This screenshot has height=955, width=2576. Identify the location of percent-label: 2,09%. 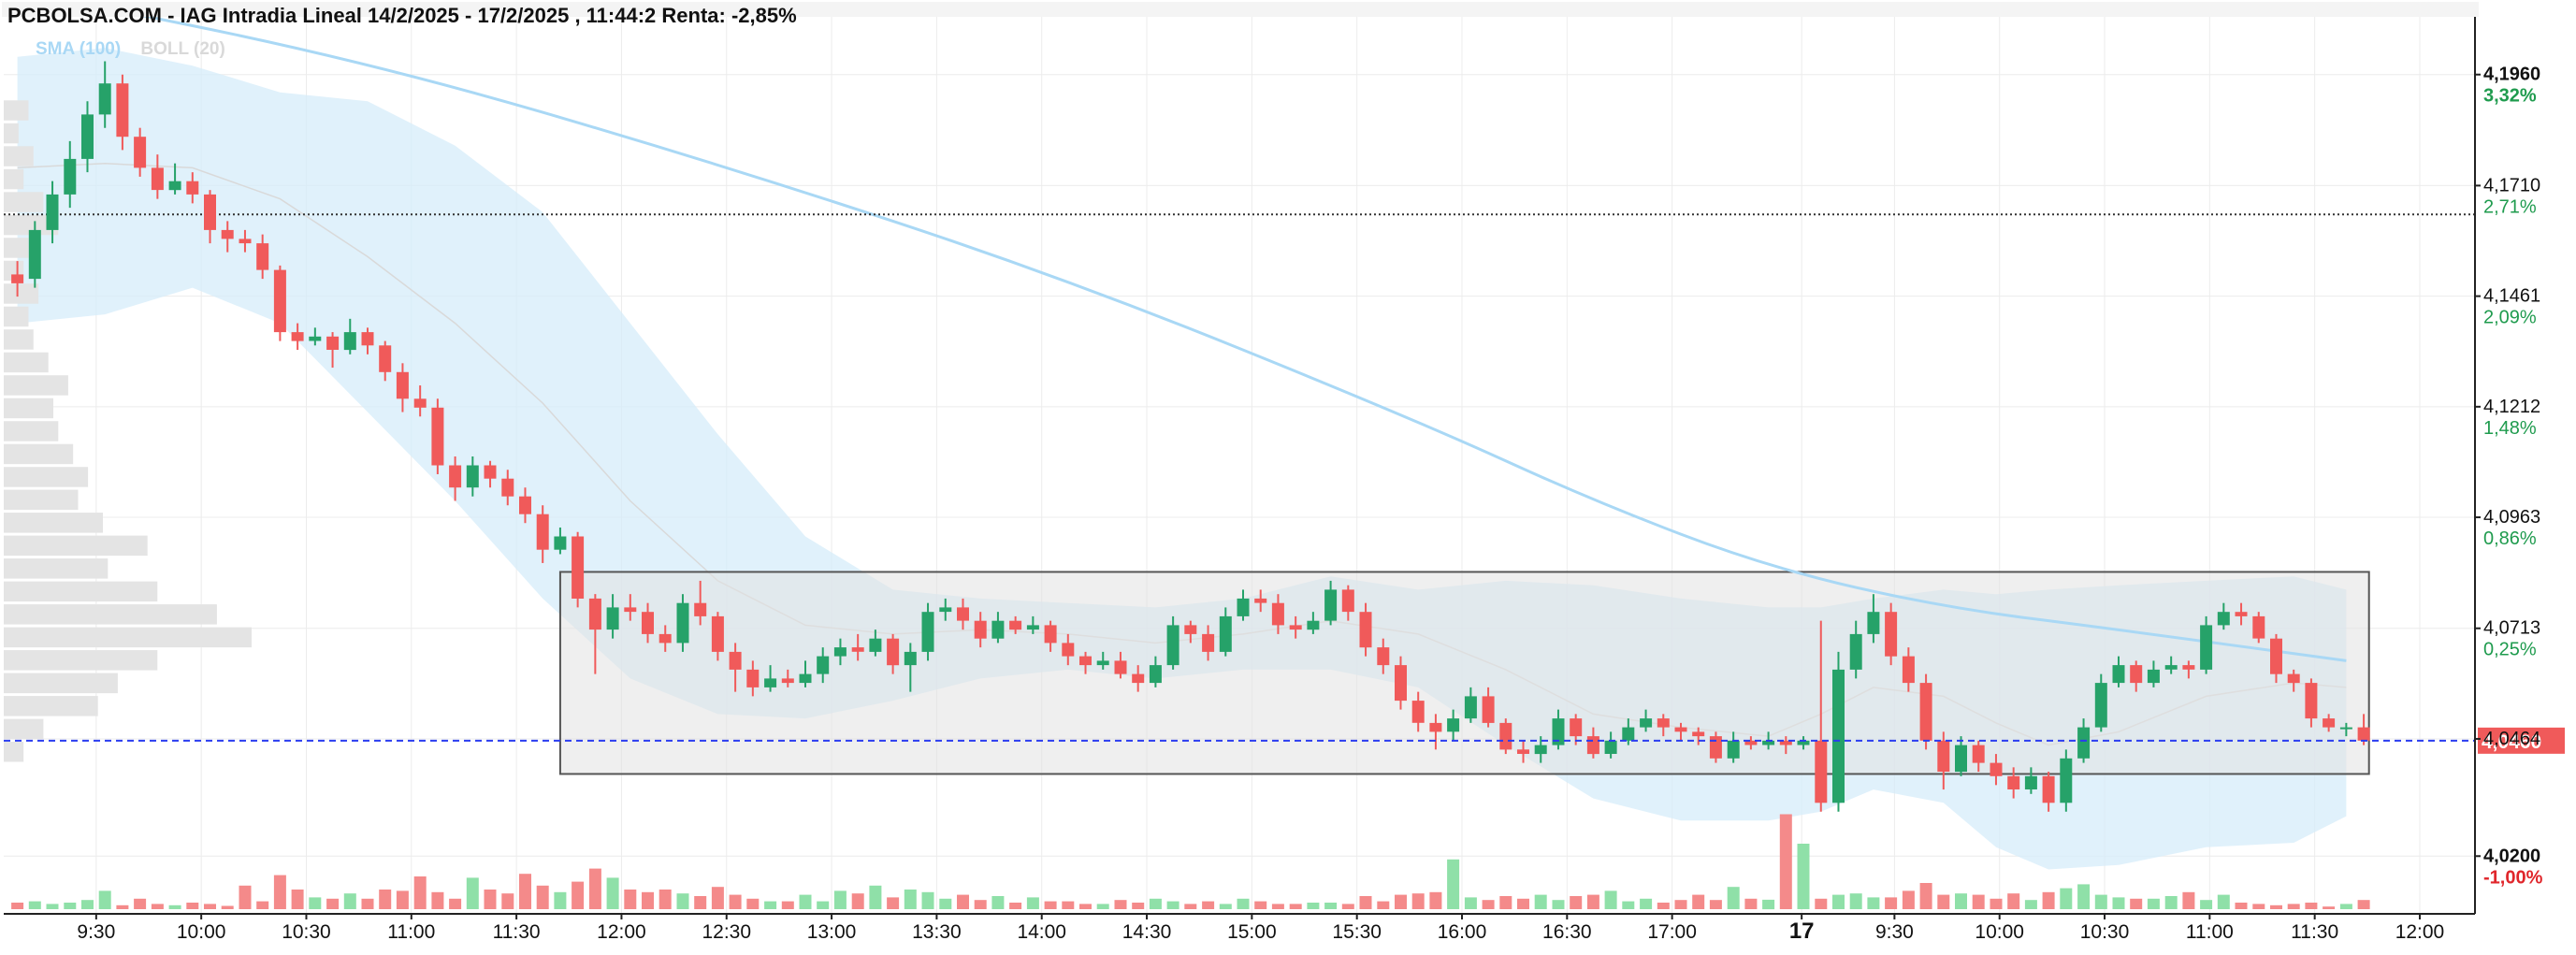
(2510, 318).